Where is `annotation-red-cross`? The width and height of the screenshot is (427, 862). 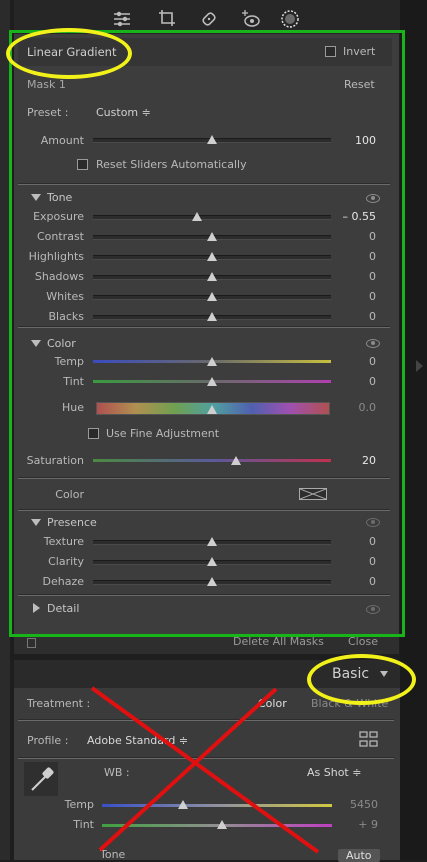
annotation-red-cross is located at coordinates (205, 770).